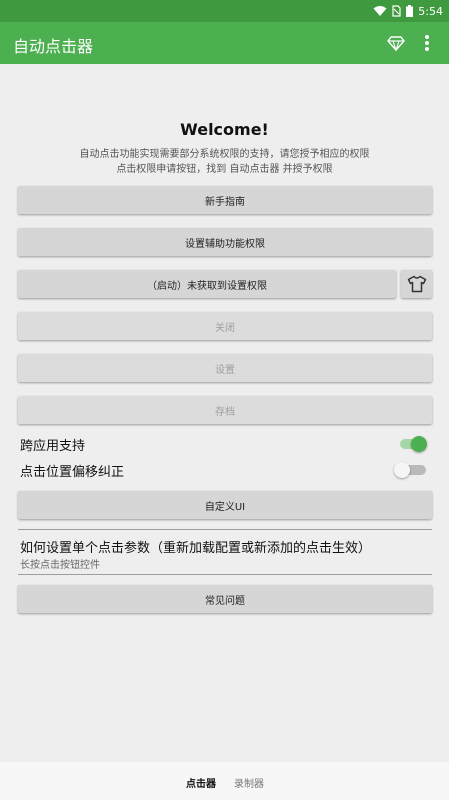  What do you see at coordinates (53, 46) in the screenshot?
I see `app-title: 自动点击器` at bounding box center [53, 46].